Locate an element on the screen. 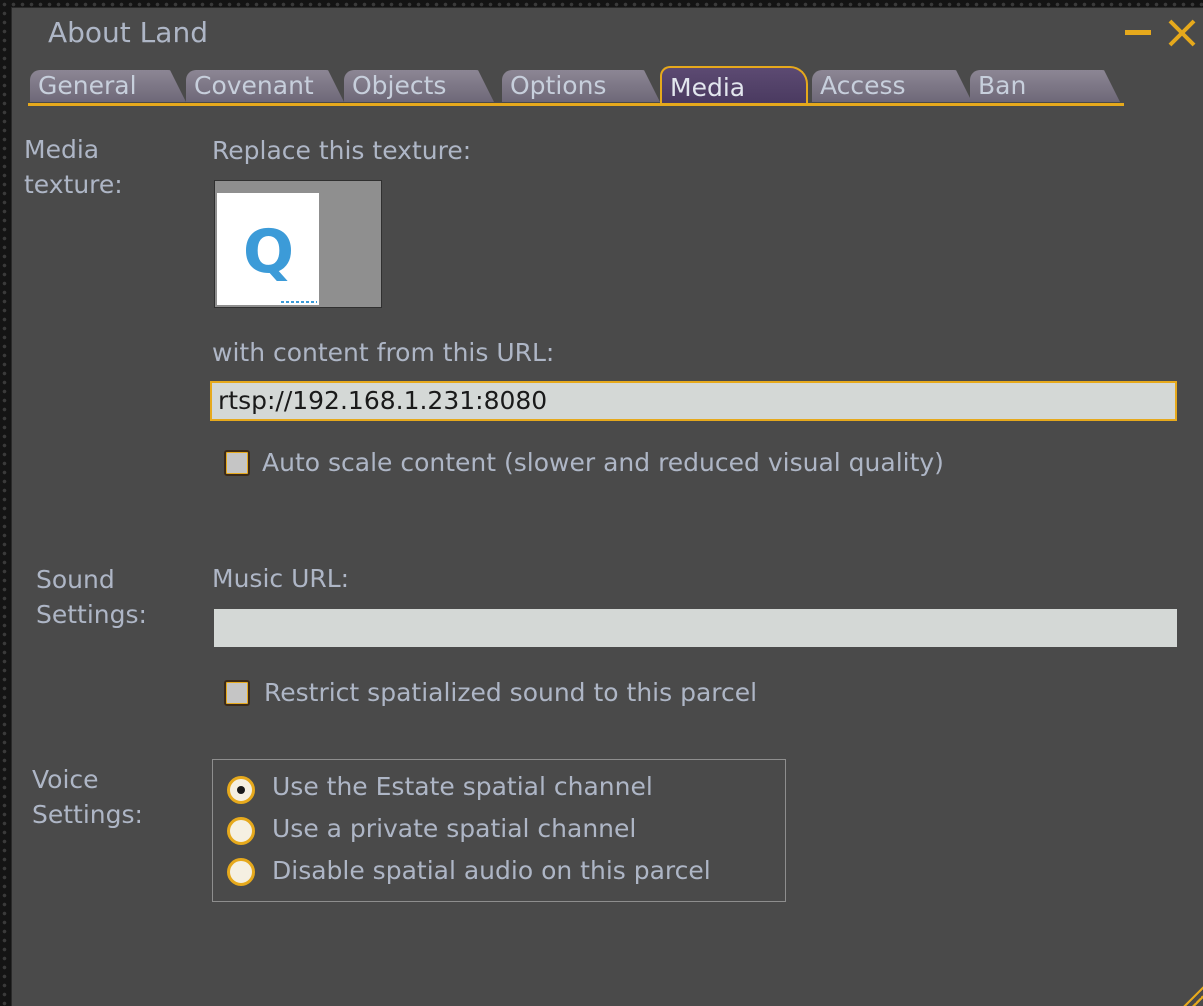 This screenshot has height=1006, width=1203. tab-label: Access is located at coordinates (863, 85).